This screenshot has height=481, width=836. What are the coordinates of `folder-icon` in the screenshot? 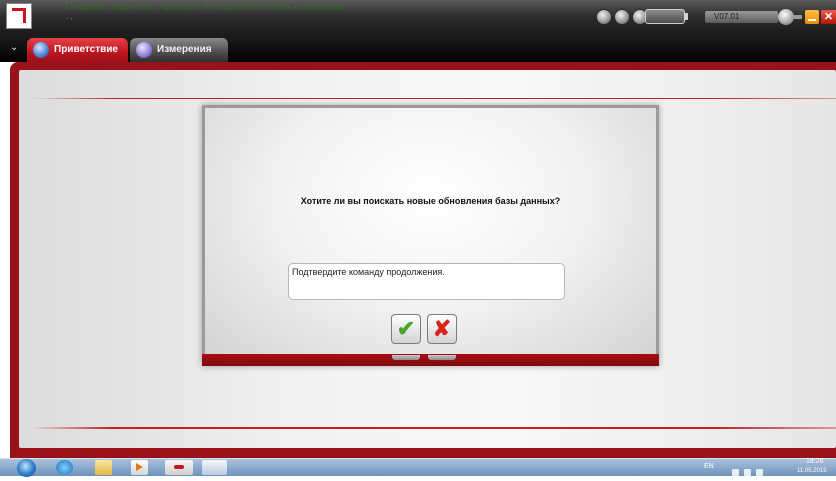 It's located at (103, 467).